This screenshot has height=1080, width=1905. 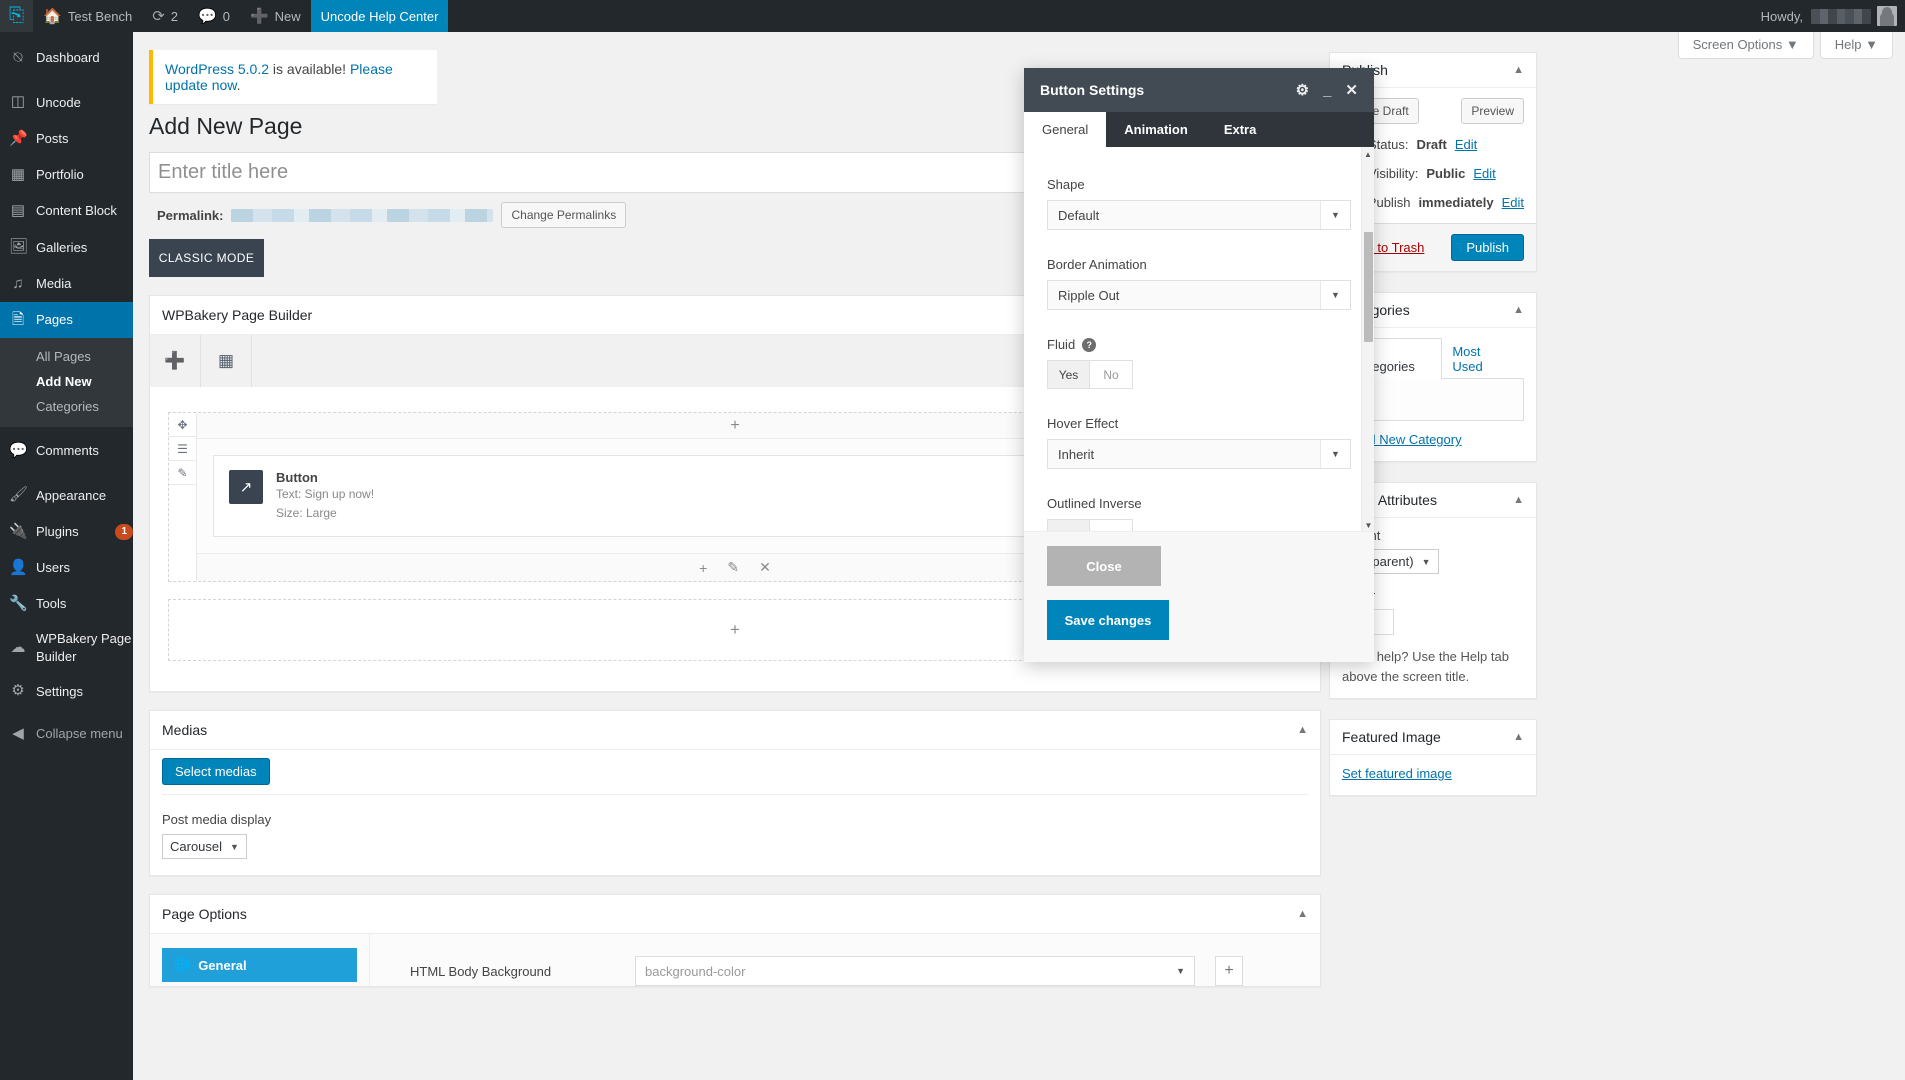 What do you see at coordinates (17, 16) in the screenshot?
I see `wordpress-logo-icon: ⎘` at bounding box center [17, 16].